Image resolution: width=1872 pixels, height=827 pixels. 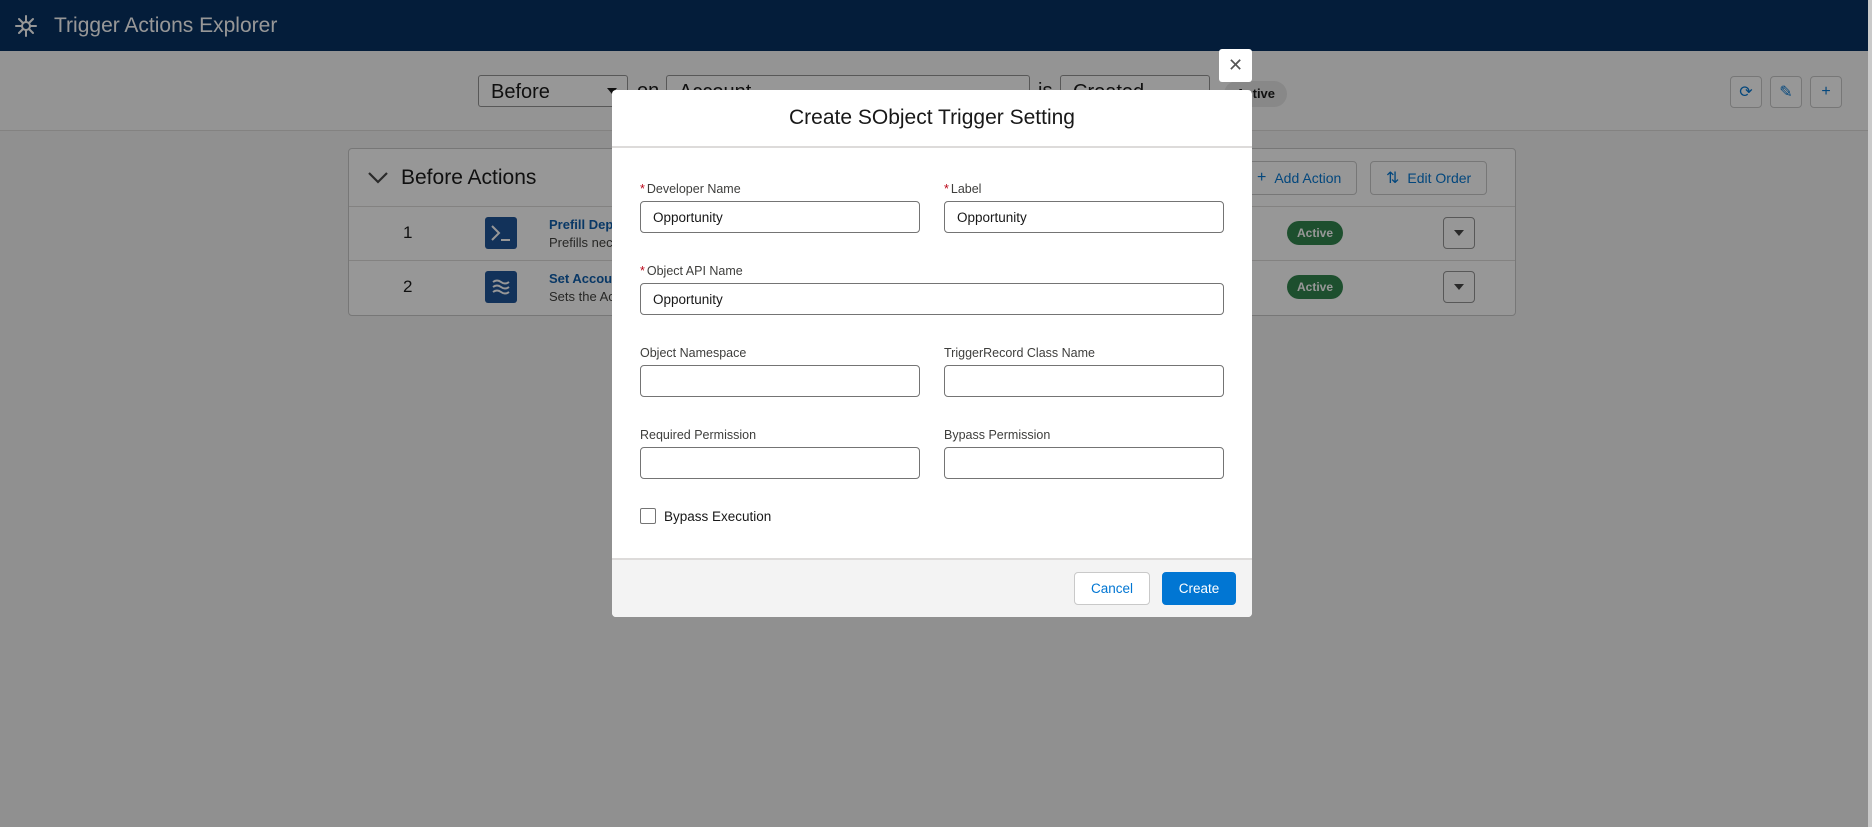 What do you see at coordinates (780, 463) in the screenshot?
I see `required-permission-input` at bounding box center [780, 463].